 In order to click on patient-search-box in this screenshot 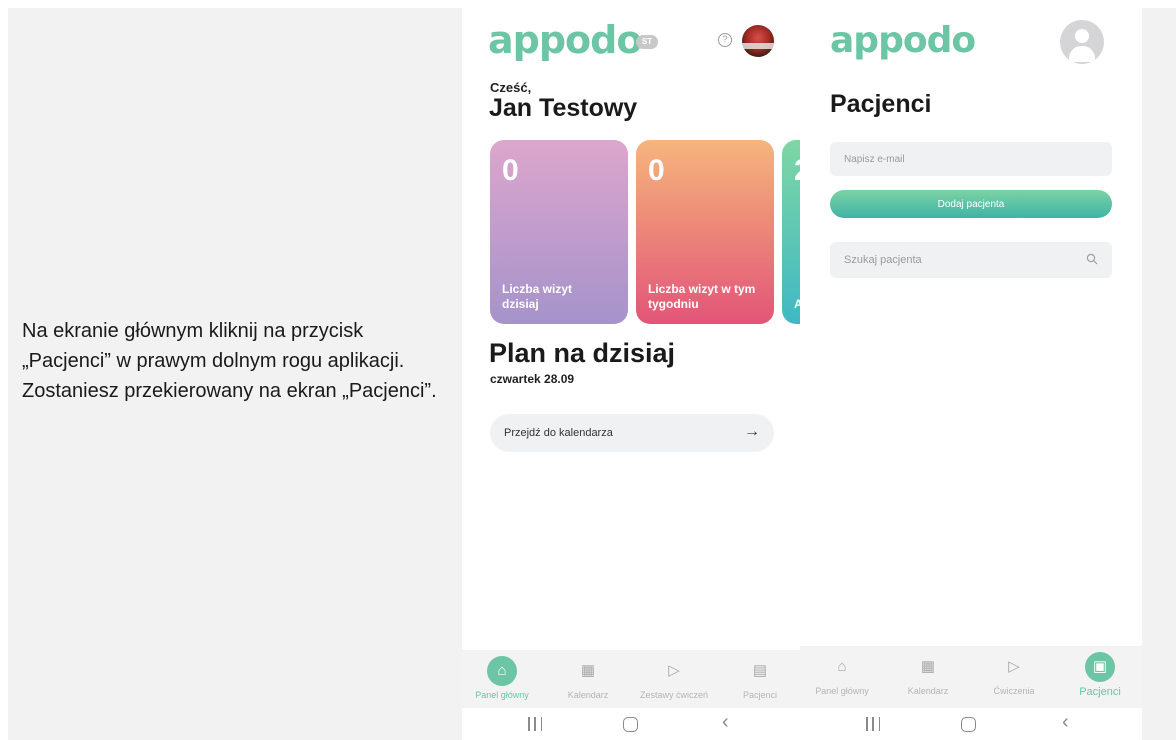, I will do `click(971, 260)`.